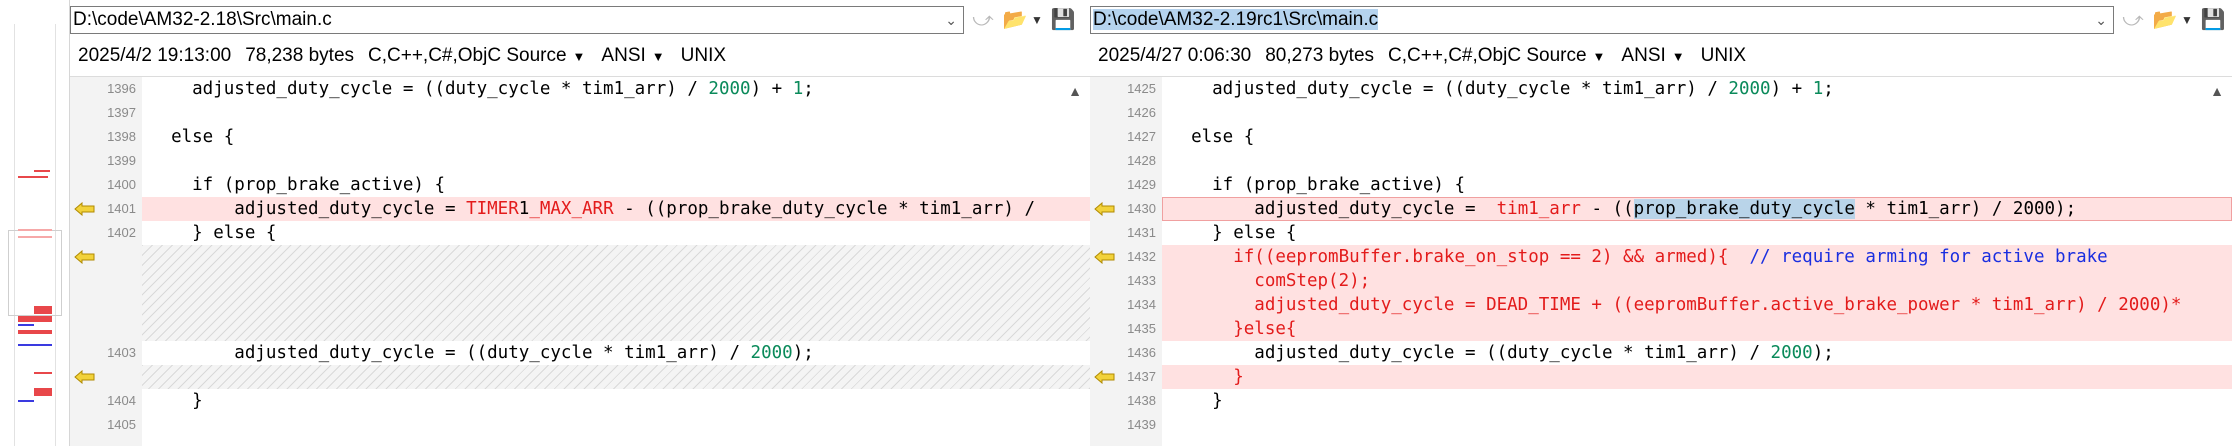 This screenshot has height=446, width=2232. Describe the element at coordinates (1661, 425) in the screenshot. I see `code-line: 1439` at that location.